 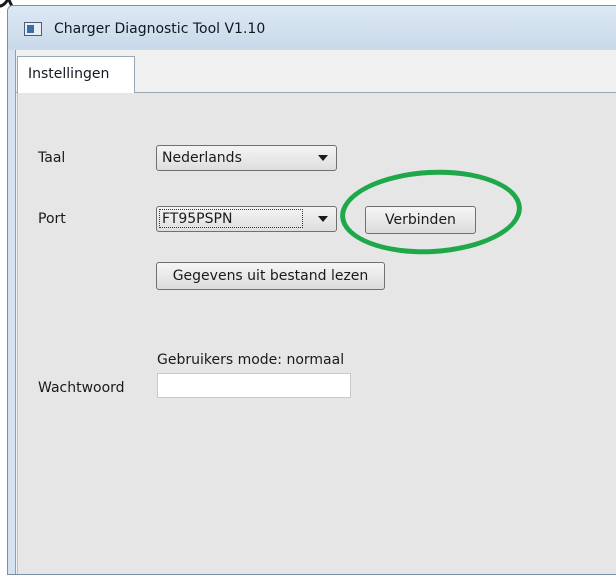 What do you see at coordinates (52, 219) in the screenshot?
I see `port-label: Port` at bounding box center [52, 219].